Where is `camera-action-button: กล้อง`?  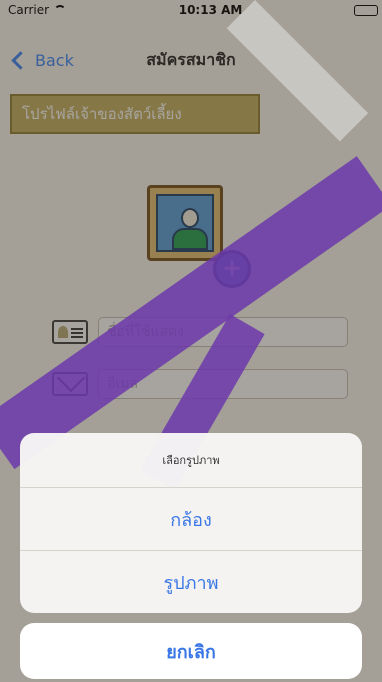 camera-action-button: กล้อง is located at coordinates (191, 519).